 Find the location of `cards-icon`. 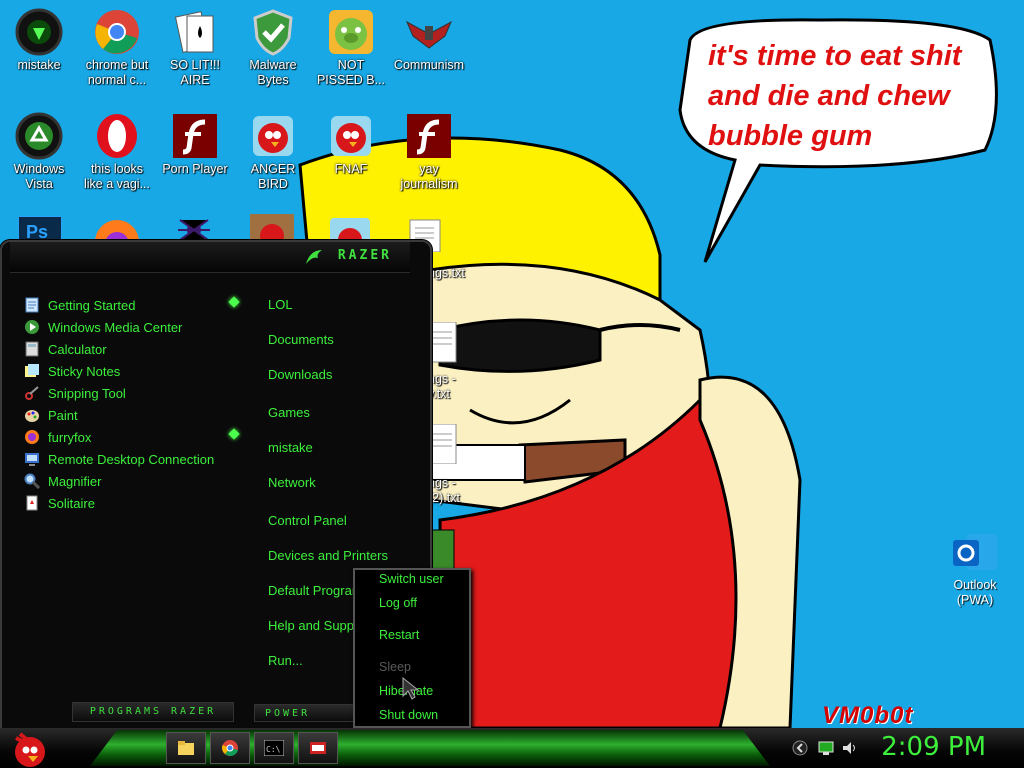

cards-icon is located at coordinates (194, 32).